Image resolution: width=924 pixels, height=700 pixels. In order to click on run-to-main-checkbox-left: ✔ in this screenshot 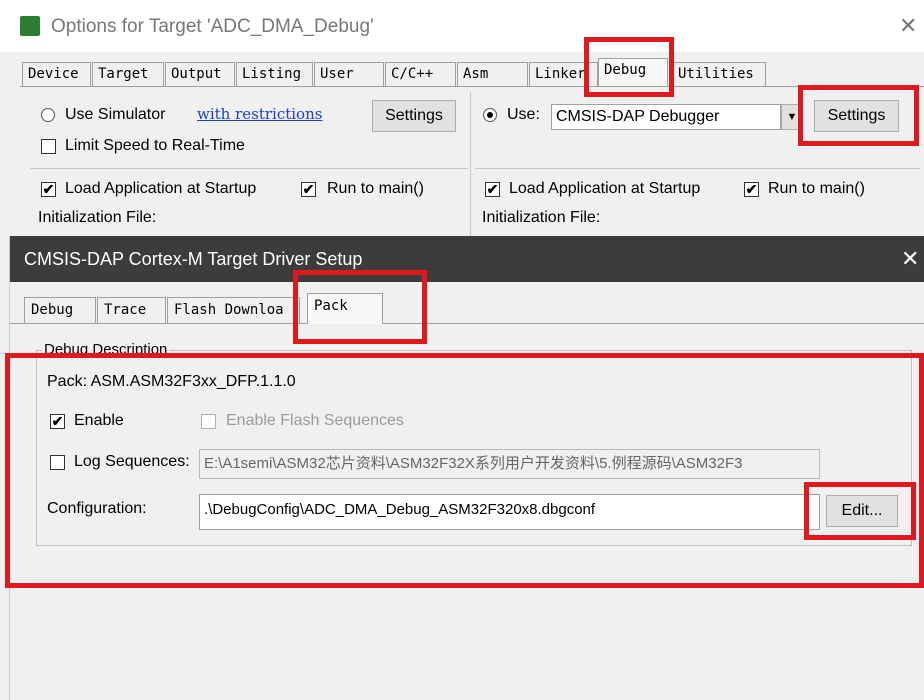, I will do `click(308, 189)`.